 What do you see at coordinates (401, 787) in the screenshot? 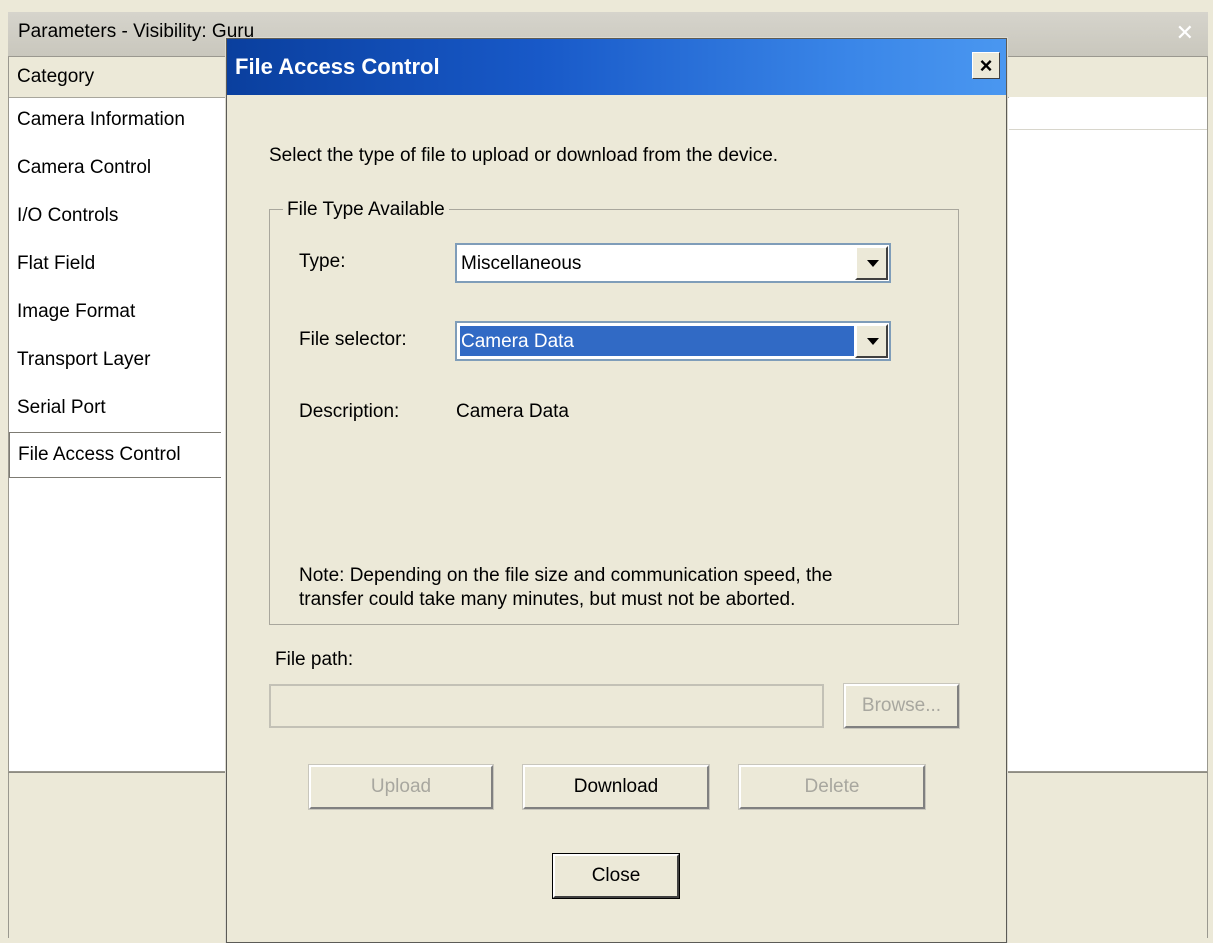
I see `upload-button: Upload` at bounding box center [401, 787].